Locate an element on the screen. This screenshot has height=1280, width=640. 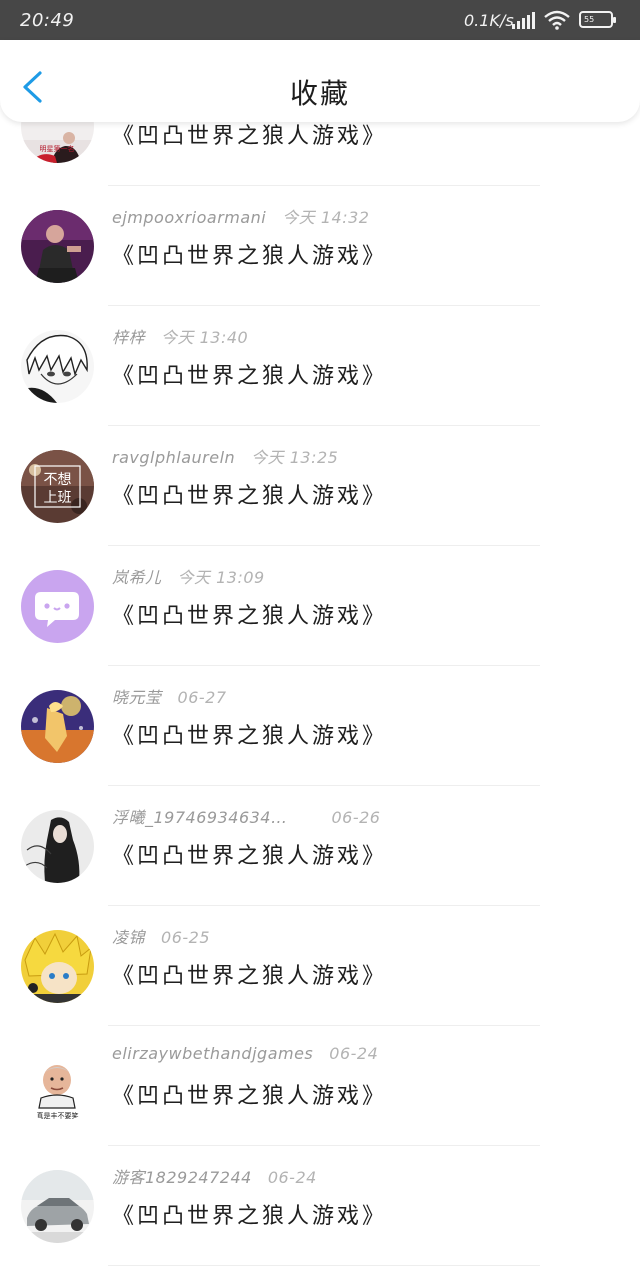
item-meta: 浮曦_19746934634… 06-26 is located at coordinates (246, 816).